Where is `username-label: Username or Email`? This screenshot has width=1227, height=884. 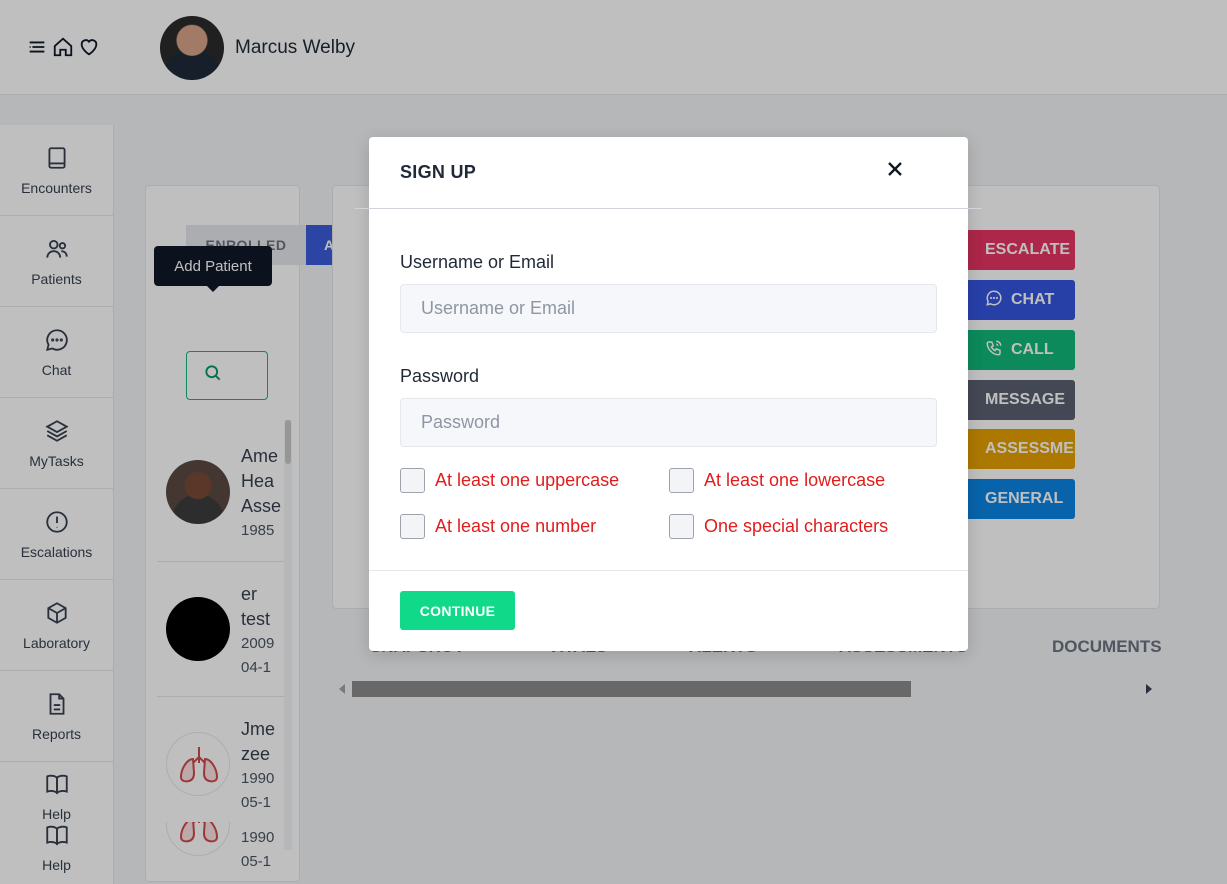
username-label: Username or Email is located at coordinates (477, 262).